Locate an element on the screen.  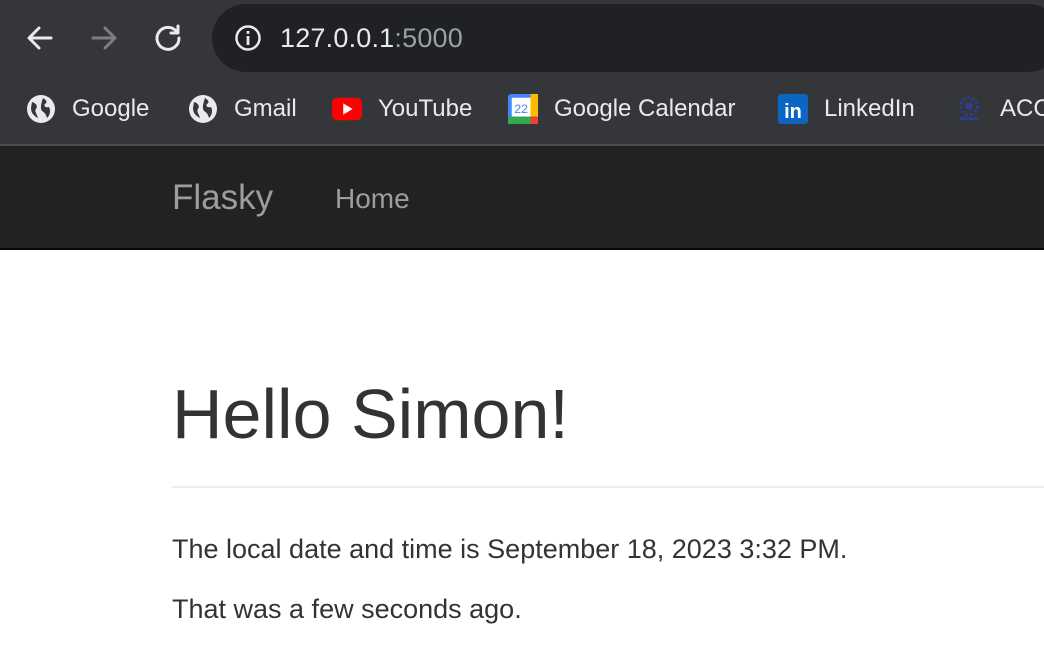
arrow-left-icon is located at coordinates (40, 38).